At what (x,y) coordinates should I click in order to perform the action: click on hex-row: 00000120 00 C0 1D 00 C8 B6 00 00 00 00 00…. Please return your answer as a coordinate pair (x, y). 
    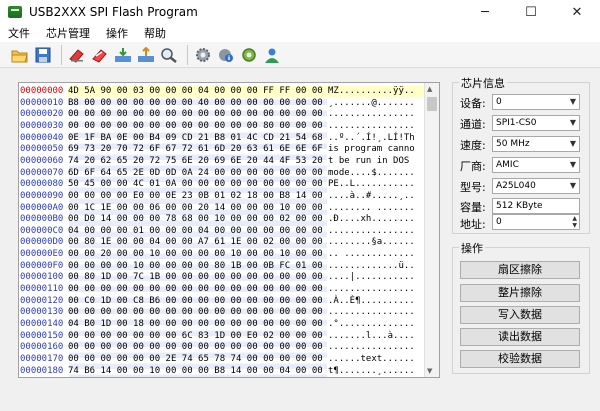
    Looking at the image, I should click on (221, 301).